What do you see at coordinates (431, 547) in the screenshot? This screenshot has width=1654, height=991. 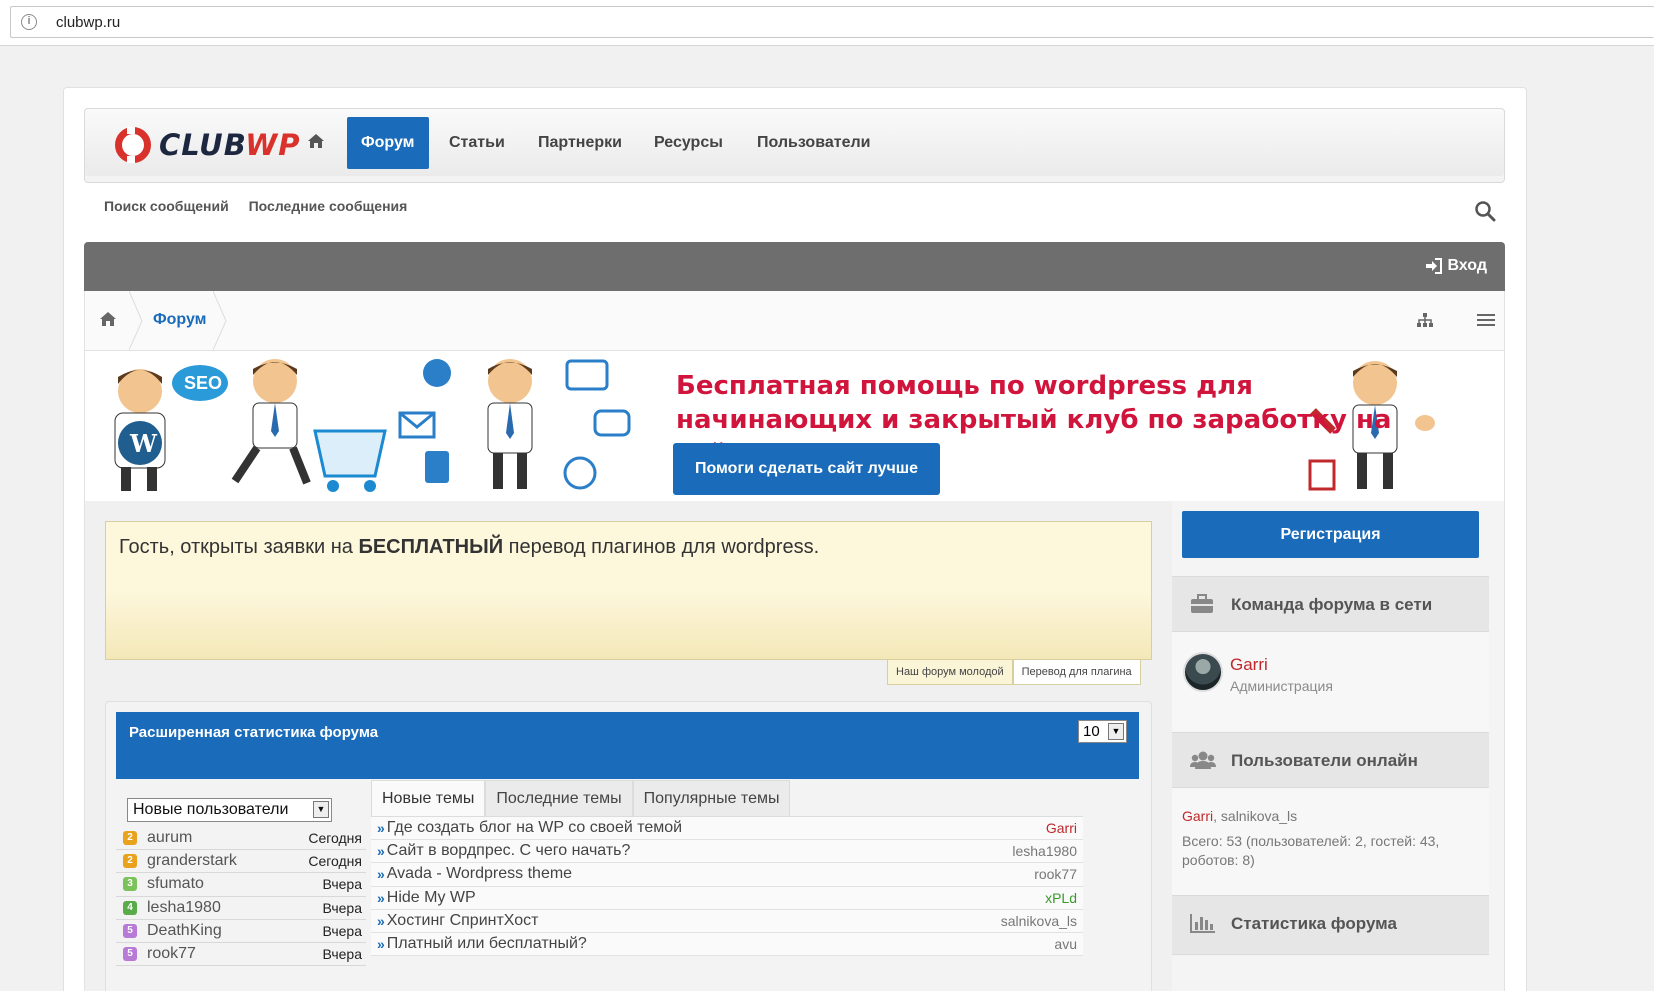 I see `notice-text-bold: БЕСПЛАТНЫЙ` at bounding box center [431, 547].